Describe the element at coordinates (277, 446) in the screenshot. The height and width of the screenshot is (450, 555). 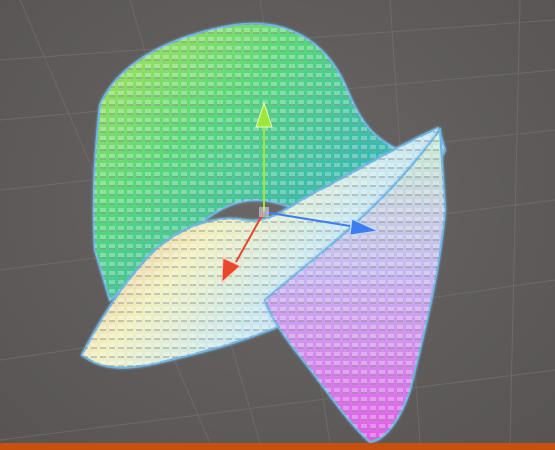
I see `status-strip` at that location.